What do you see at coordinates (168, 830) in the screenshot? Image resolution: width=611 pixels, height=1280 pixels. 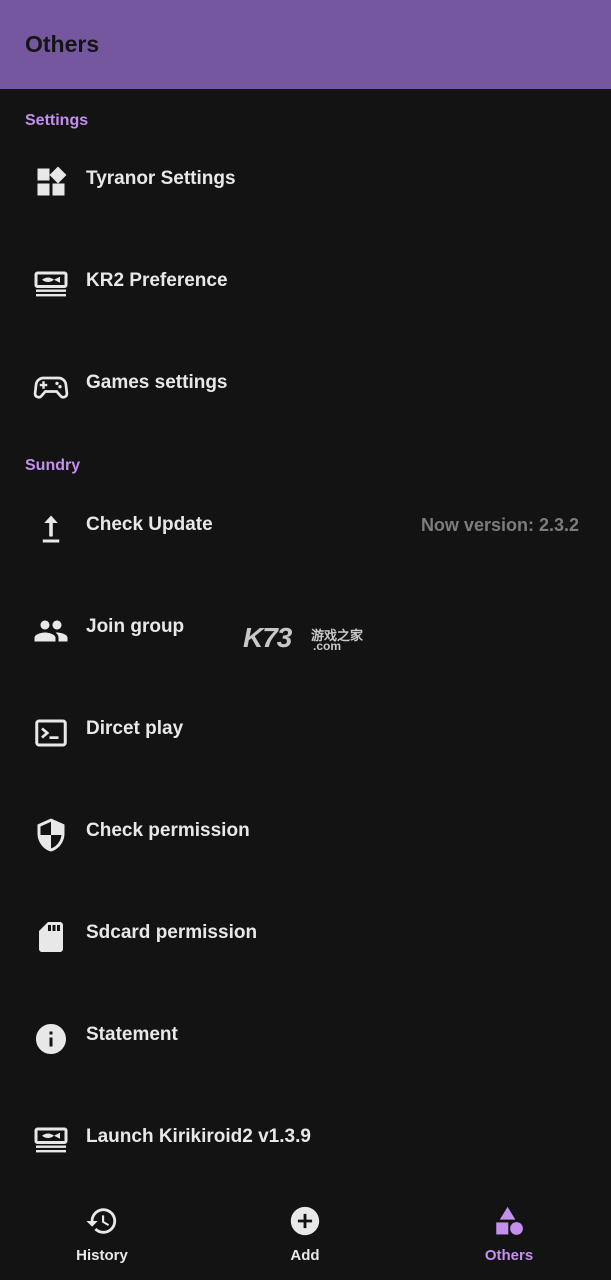 I see `menu-item-label: Check permission` at bounding box center [168, 830].